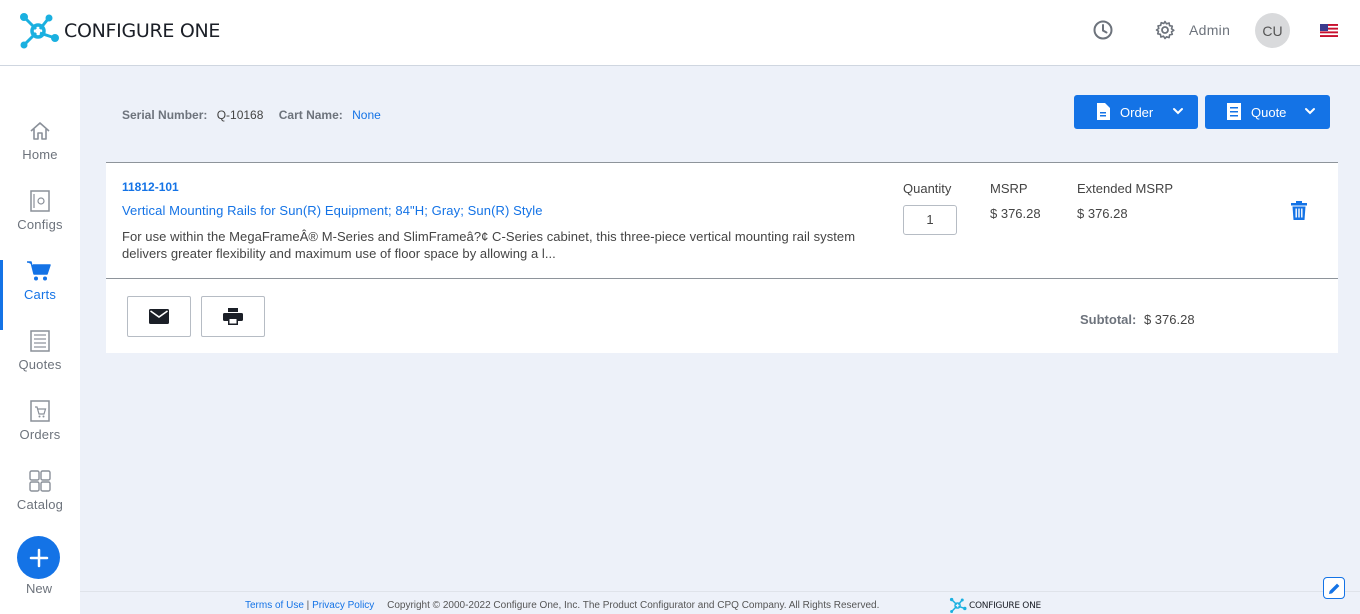 This screenshot has height=614, width=1360. Describe the element at coordinates (1209, 30) in the screenshot. I see `user-name: Admin` at that location.